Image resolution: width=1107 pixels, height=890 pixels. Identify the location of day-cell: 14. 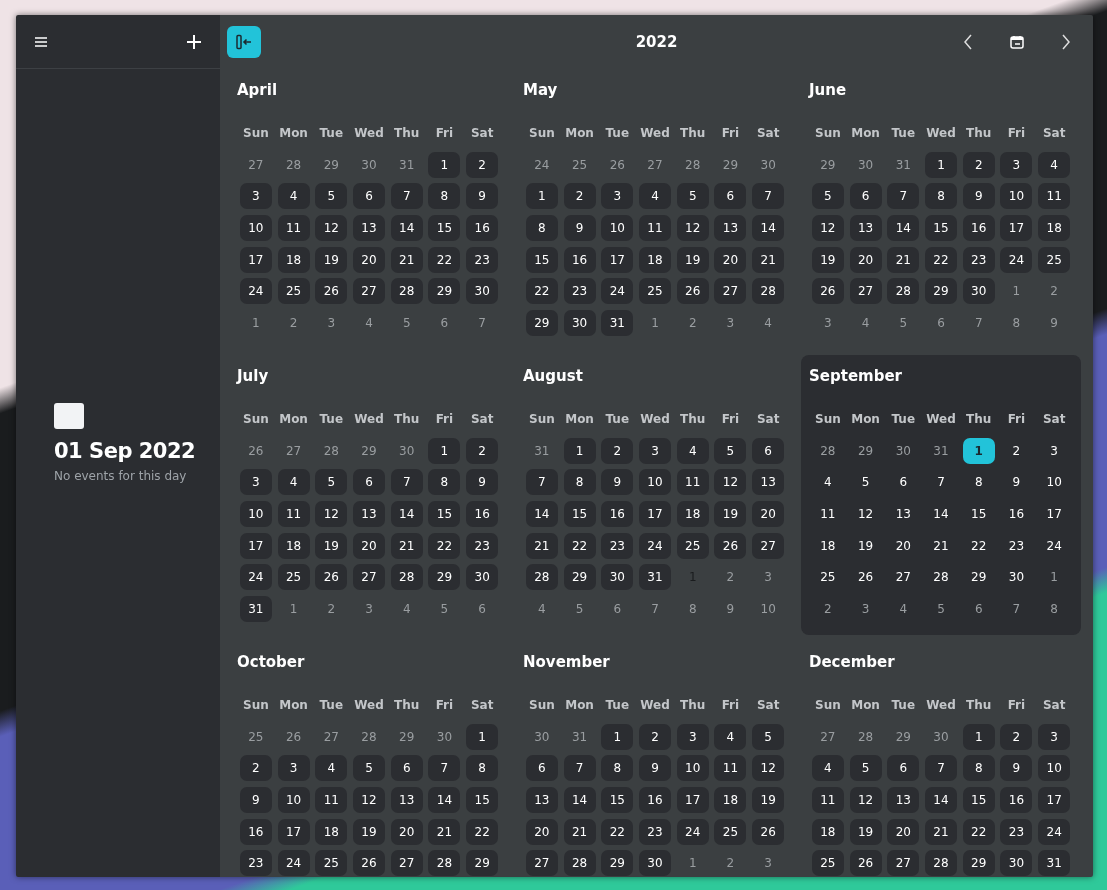
(444, 800).